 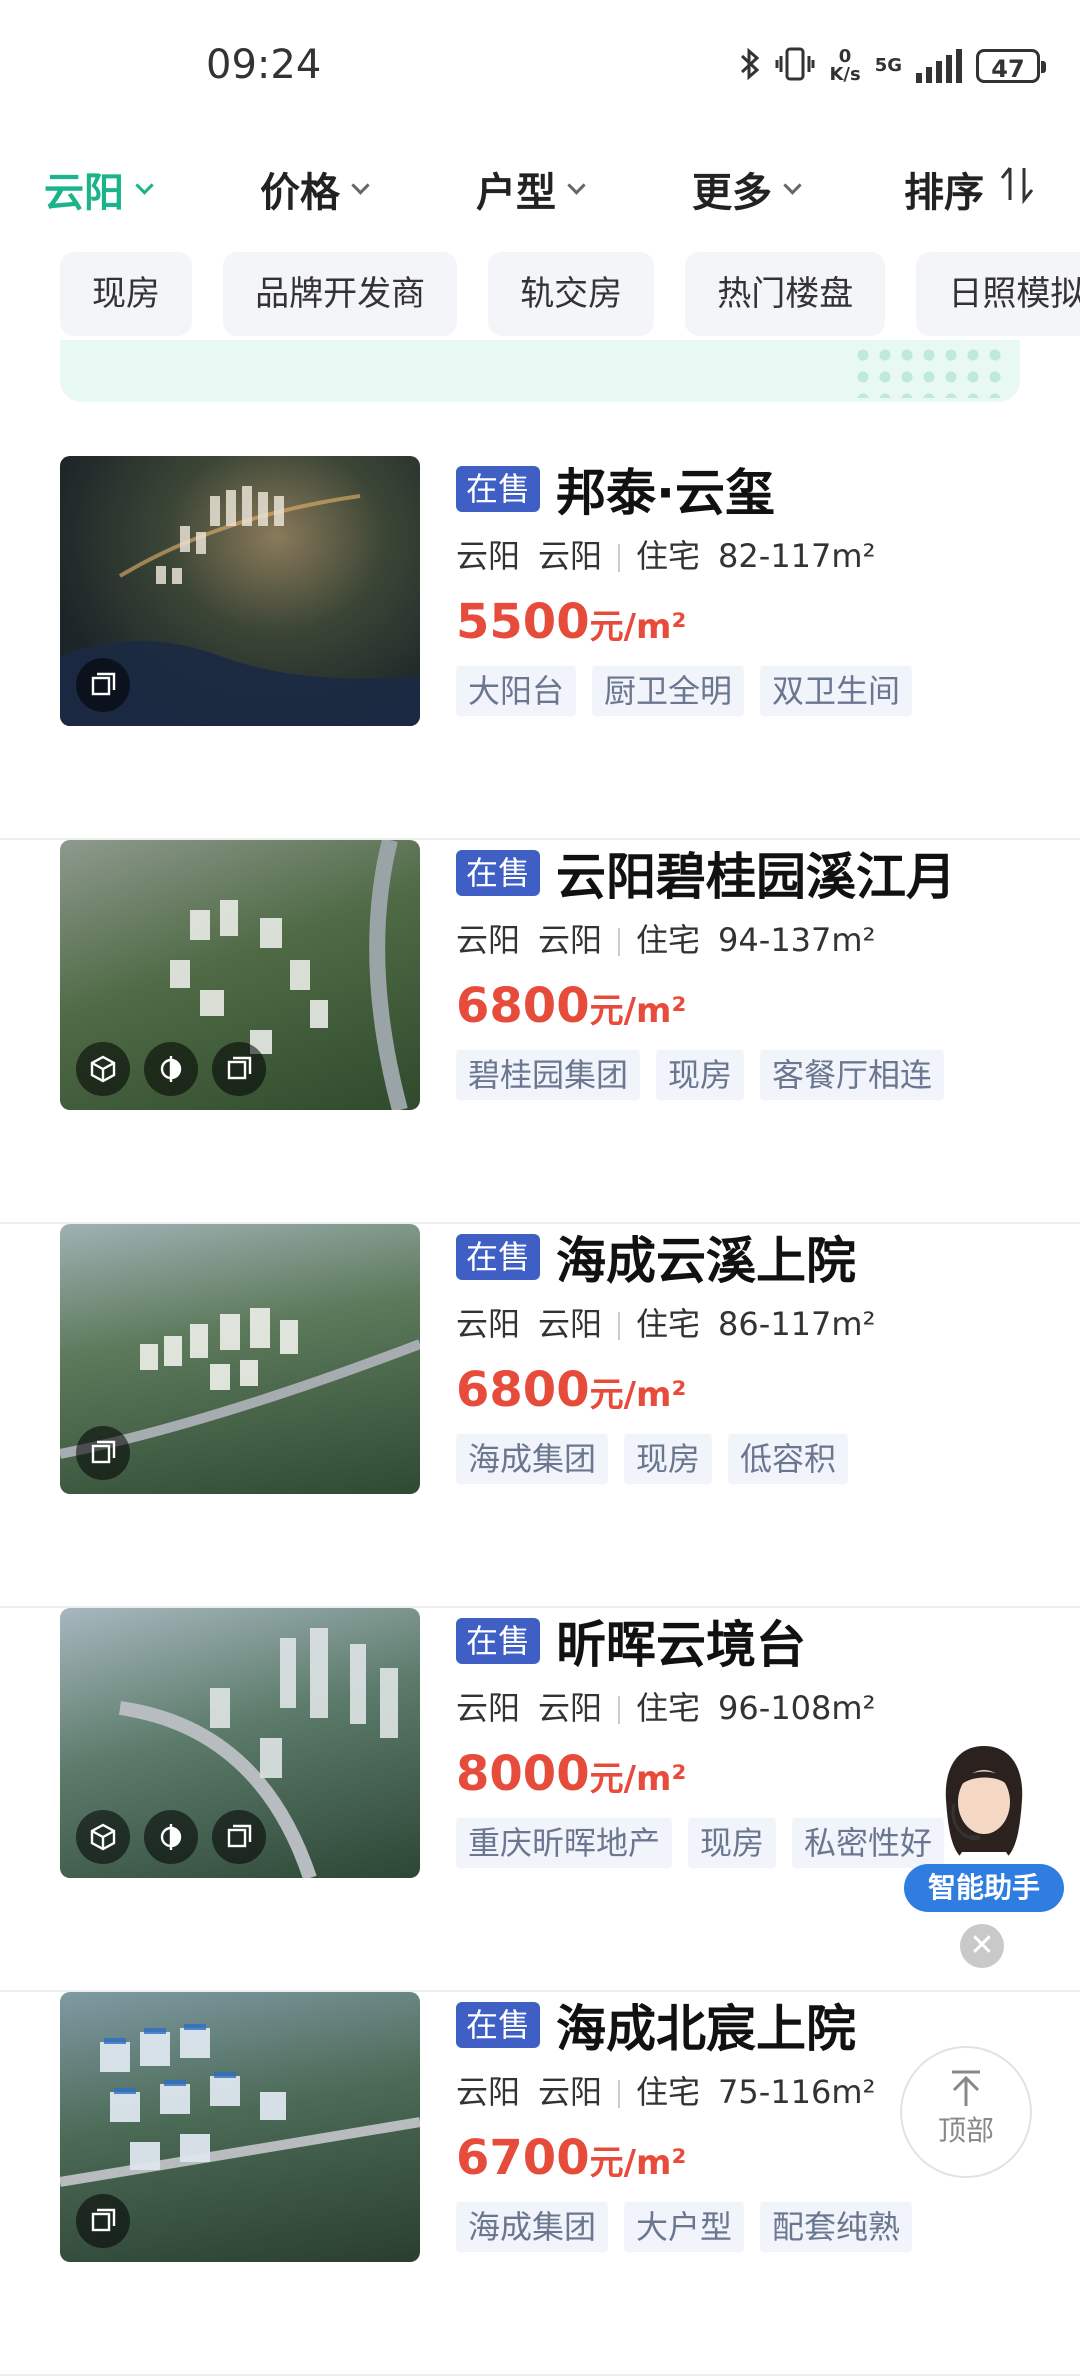 I want to click on chip-ready-house: 现房, so click(x=126, y=294).